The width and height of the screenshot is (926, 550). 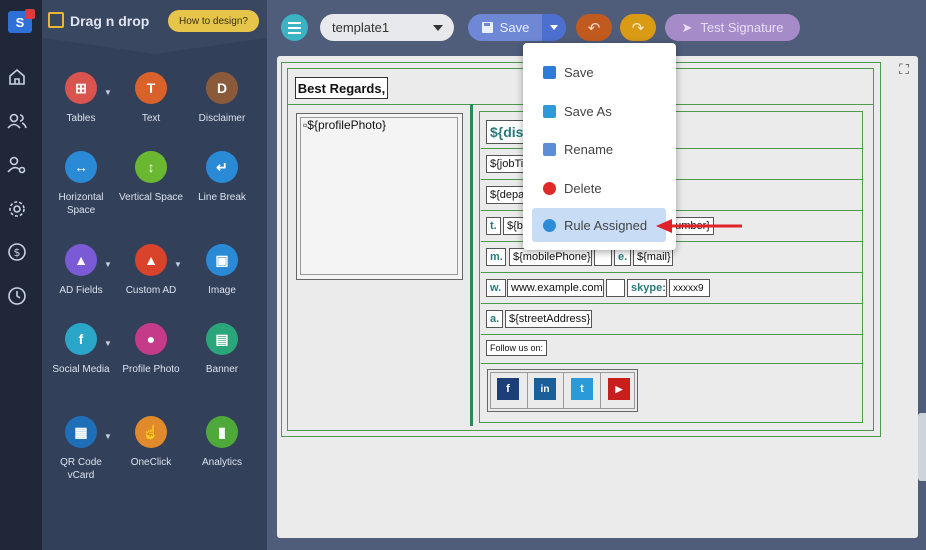 What do you see at coordinates (508, 389) in the screenshot?
I see `facebook-icon: f` at bounding box center [508, 389].